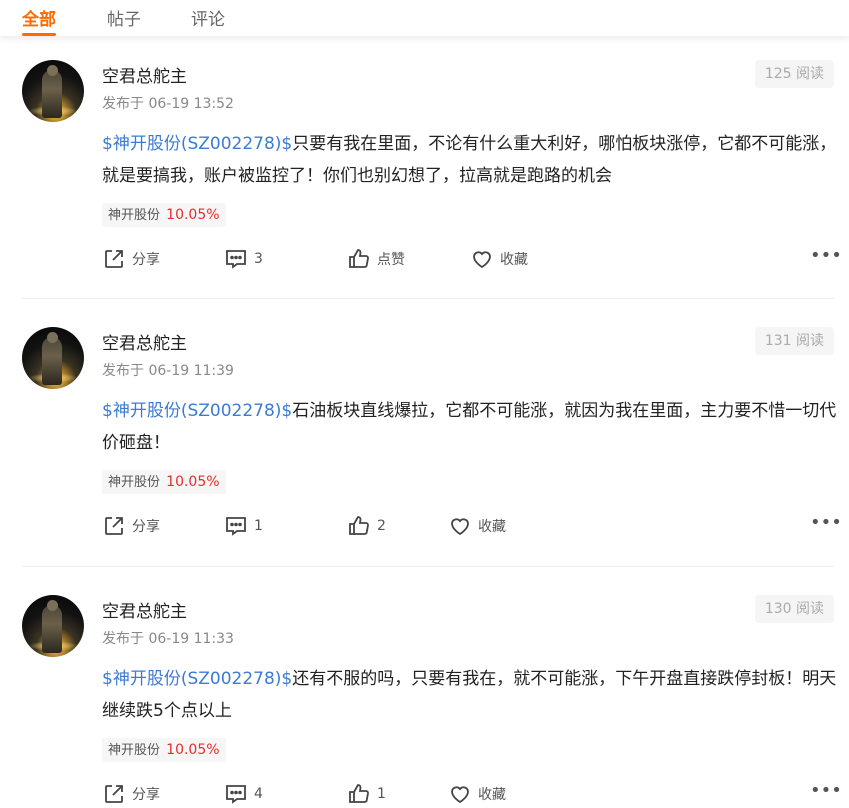  What do you see at coordinates (208, 17) in the screenshot?
I see `tab-comments: 评论` at bounding box center [208, 17].